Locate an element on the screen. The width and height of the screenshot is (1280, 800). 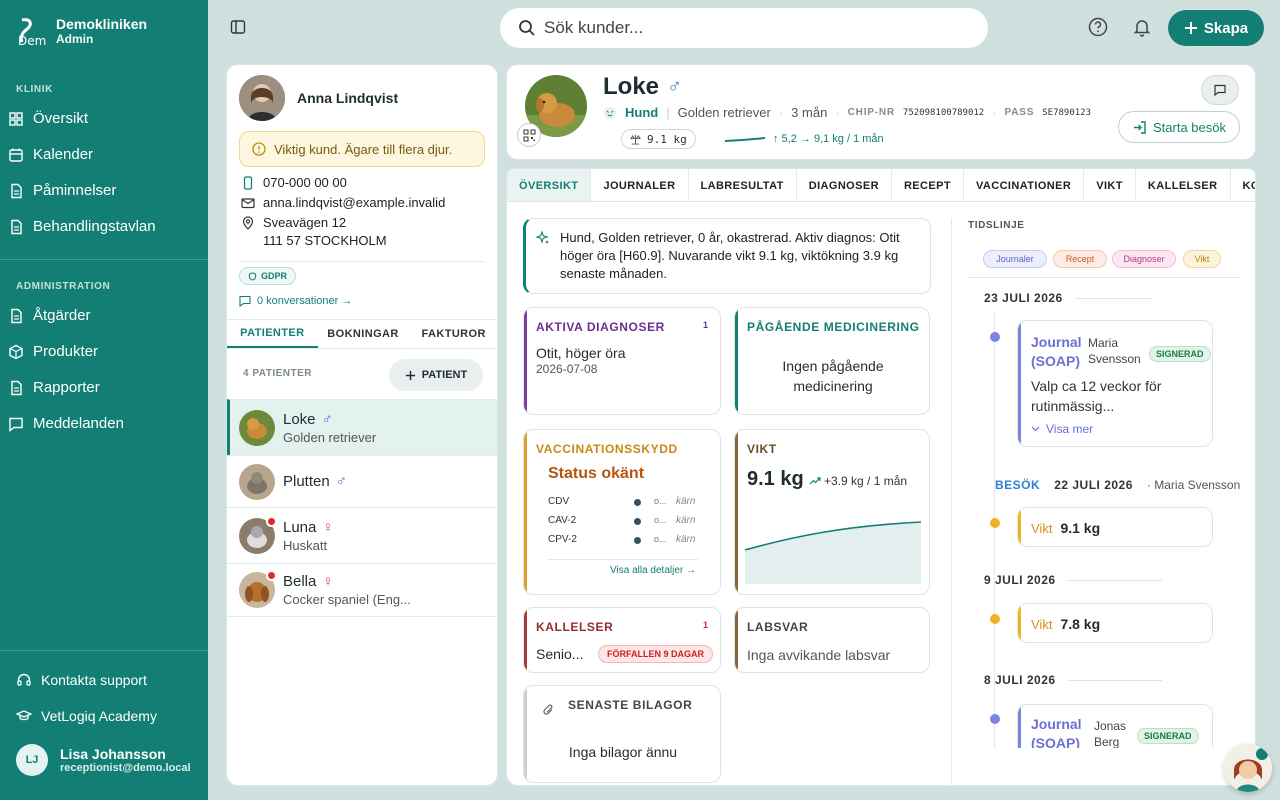
owner-email: anna.lindqvist@example.invalid is located at coordinates (343, 202).